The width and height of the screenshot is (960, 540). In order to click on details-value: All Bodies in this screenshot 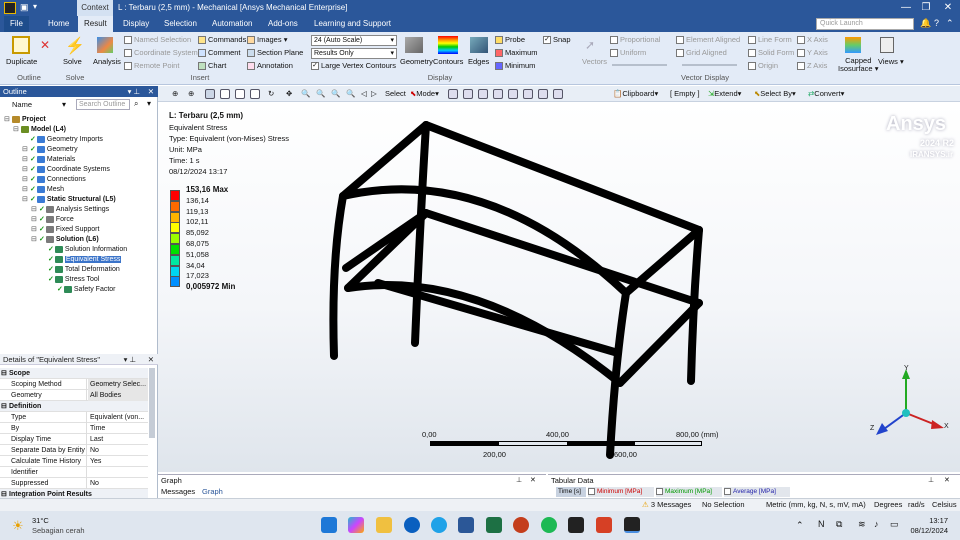, I will do `click(118, 395)`.